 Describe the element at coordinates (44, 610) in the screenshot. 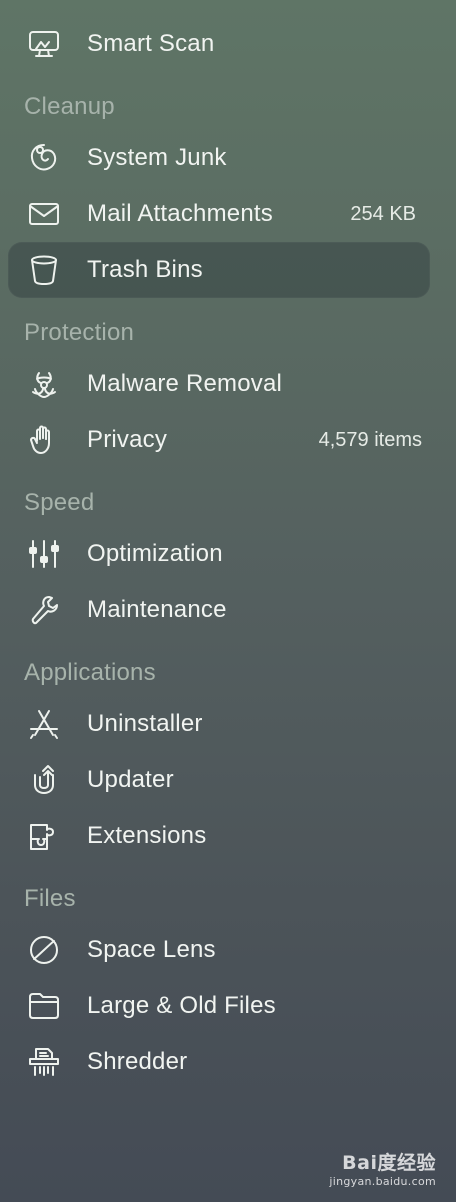

I see `wrench-icon` at that location.